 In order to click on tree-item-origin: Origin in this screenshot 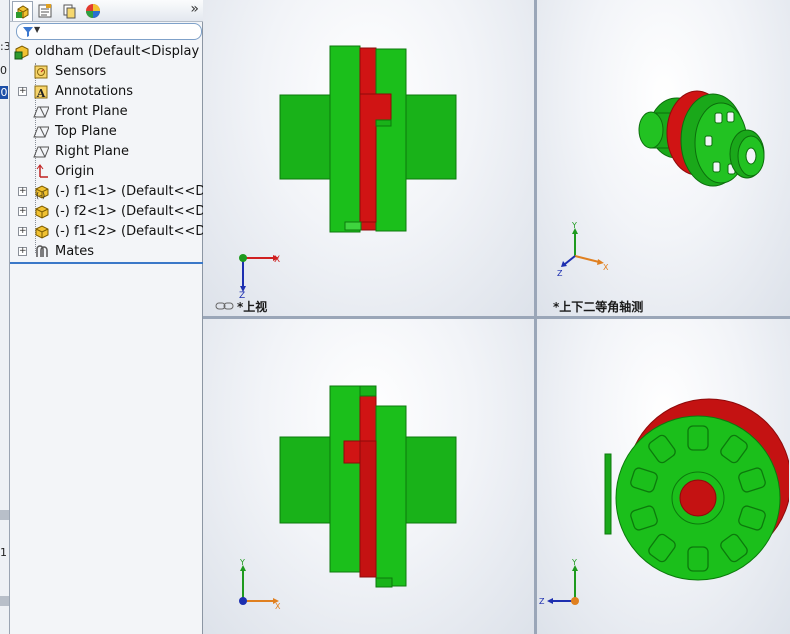, I will do `click(106, 172)`.